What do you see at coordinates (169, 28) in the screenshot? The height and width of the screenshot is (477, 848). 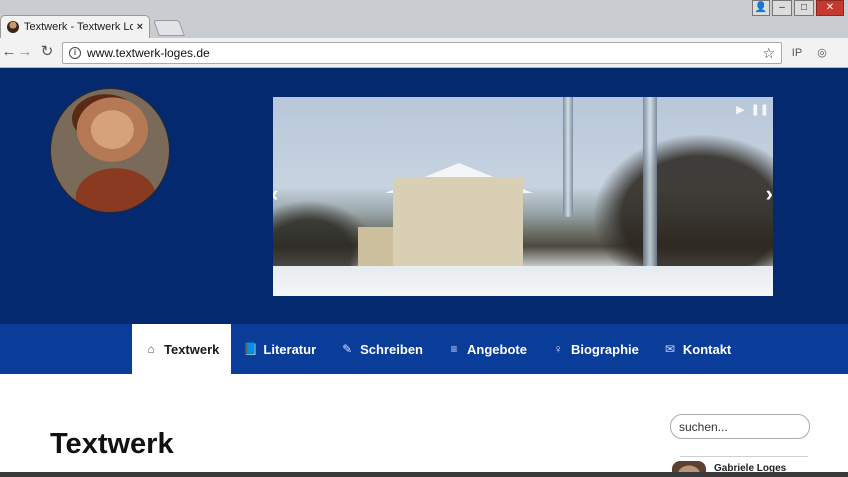 I see `new-tab-button` at bounding box center [169, 28].